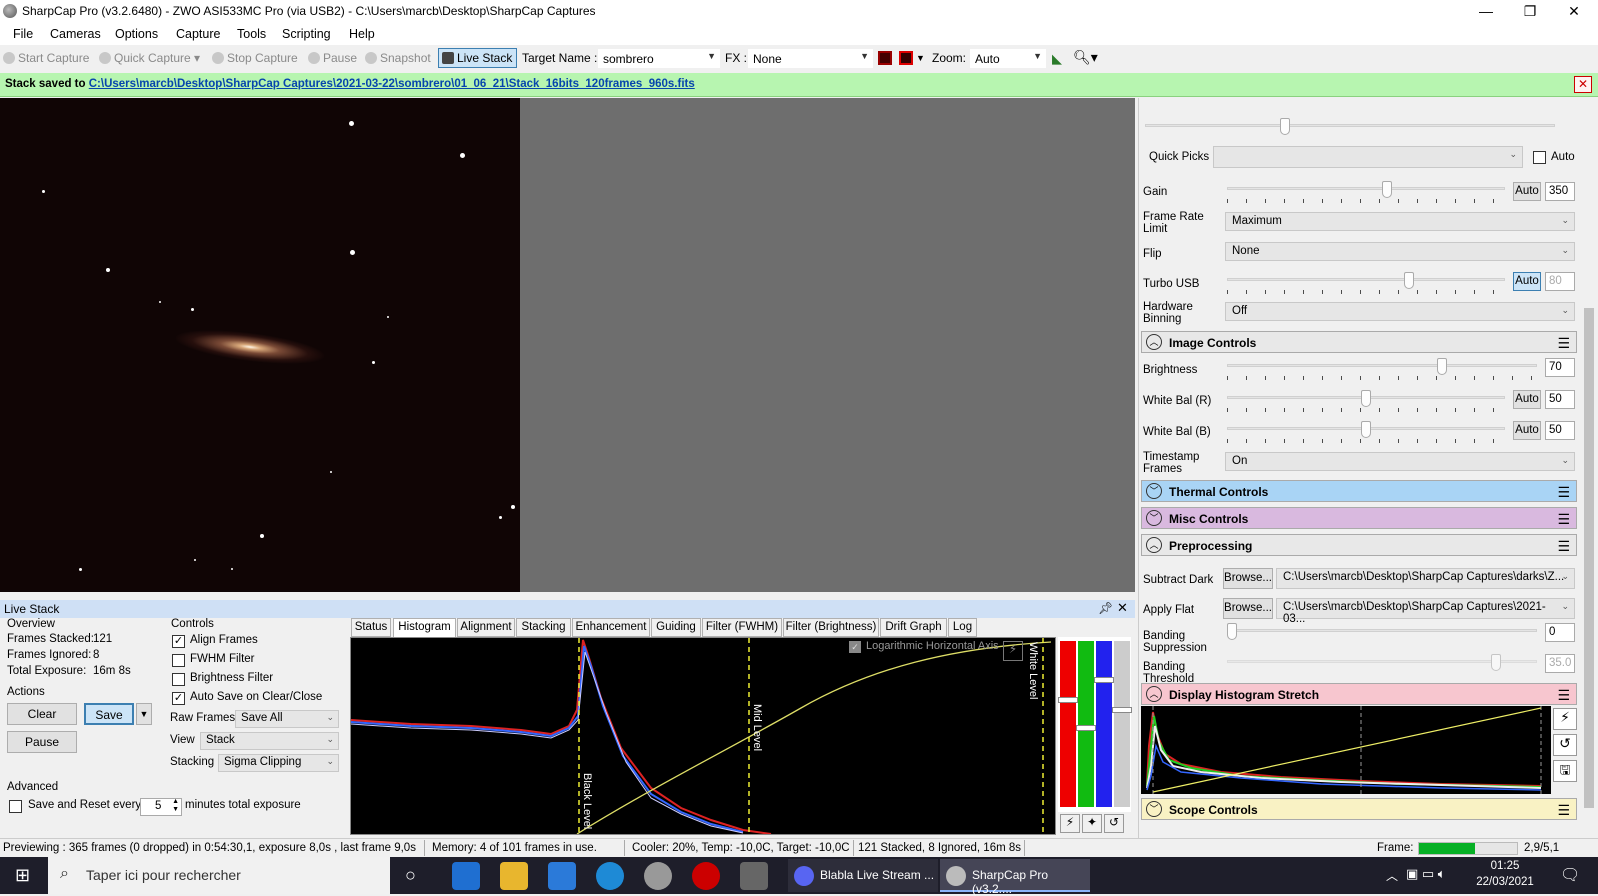 The width and height of the screenshot is (1598, 896). I want to click on gain-auto-button: Auto, so click(1527, 191).